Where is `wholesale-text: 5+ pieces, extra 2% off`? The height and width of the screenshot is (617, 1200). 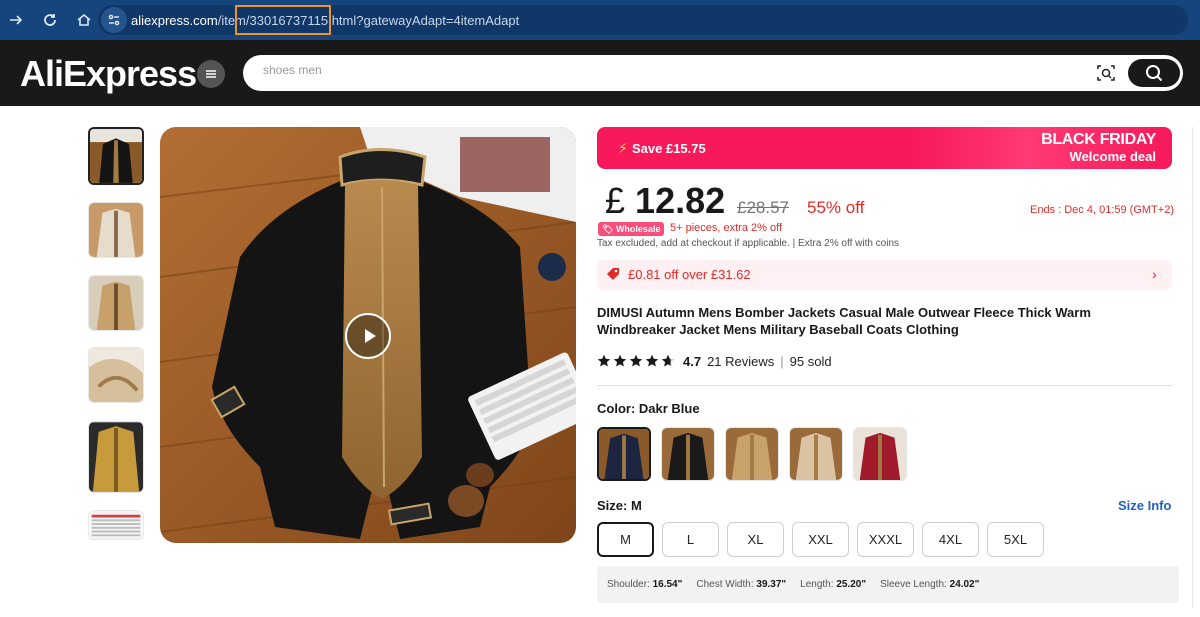
wholesale-text: 5+ pieces, extra 2% off is located at coordinates (726, 228).